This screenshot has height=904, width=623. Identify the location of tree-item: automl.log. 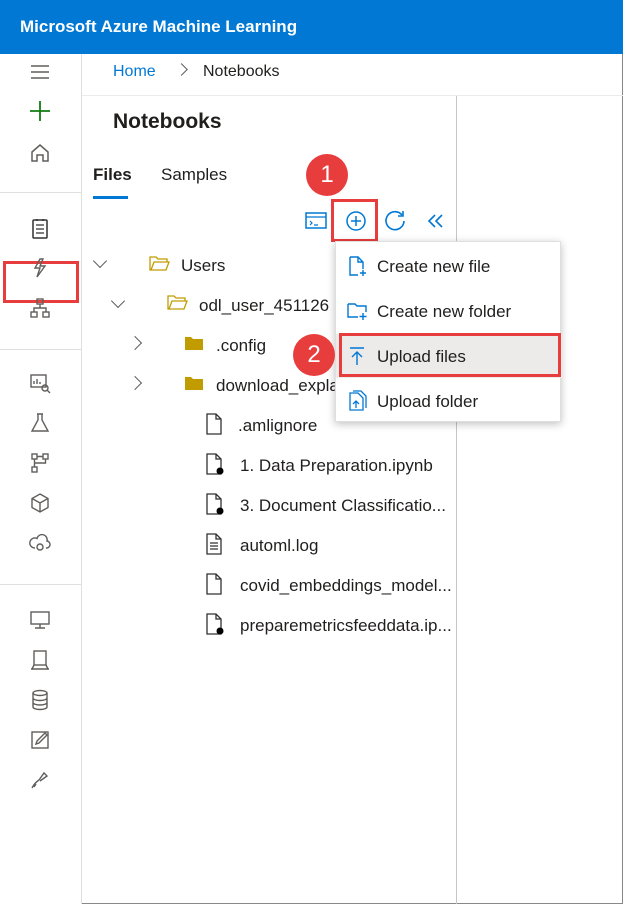
(279, 546).